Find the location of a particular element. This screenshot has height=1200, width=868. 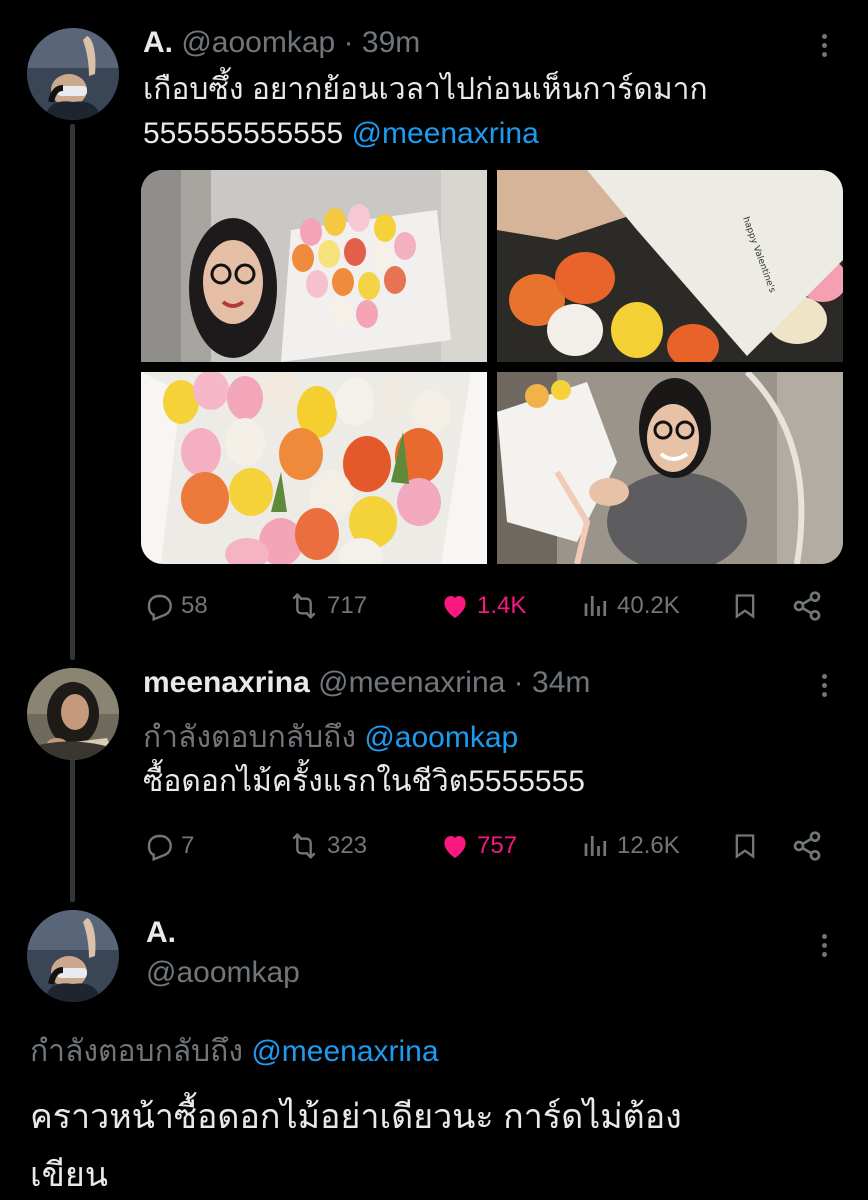

tweet1-actions: 58 717 1.4K 40.2K is located at coordinates (488, 606).